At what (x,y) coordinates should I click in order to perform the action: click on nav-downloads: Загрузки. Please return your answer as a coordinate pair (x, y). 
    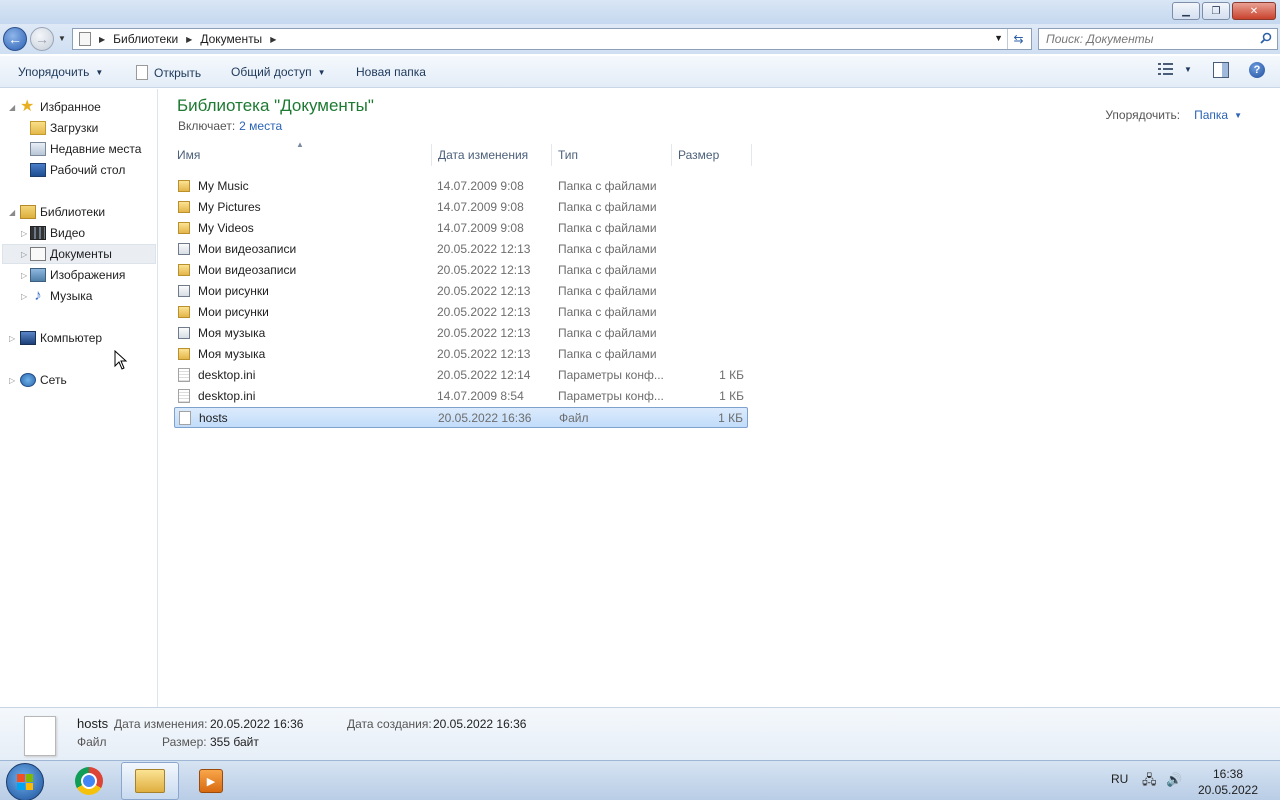
    Looking at the image, I should click on (64, 128).